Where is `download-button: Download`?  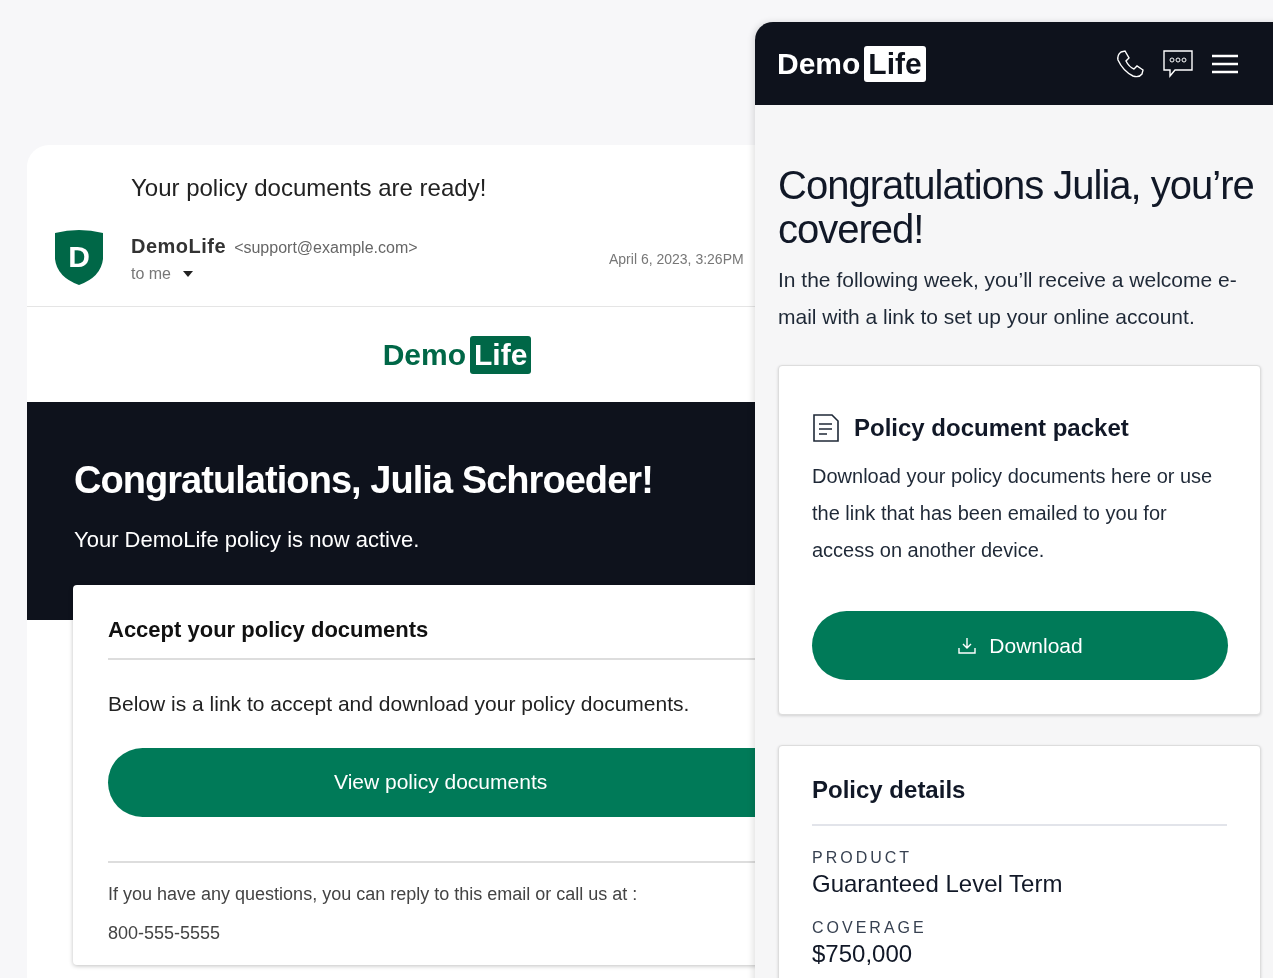 download-button: Download is located at coordinates (1020, 645).